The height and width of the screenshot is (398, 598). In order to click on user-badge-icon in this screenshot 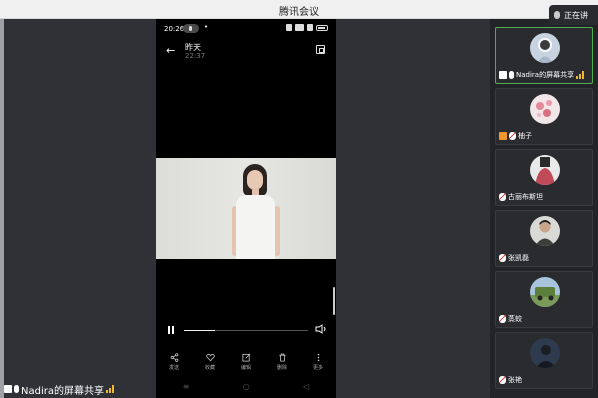, I will do `click(503, 136)`.